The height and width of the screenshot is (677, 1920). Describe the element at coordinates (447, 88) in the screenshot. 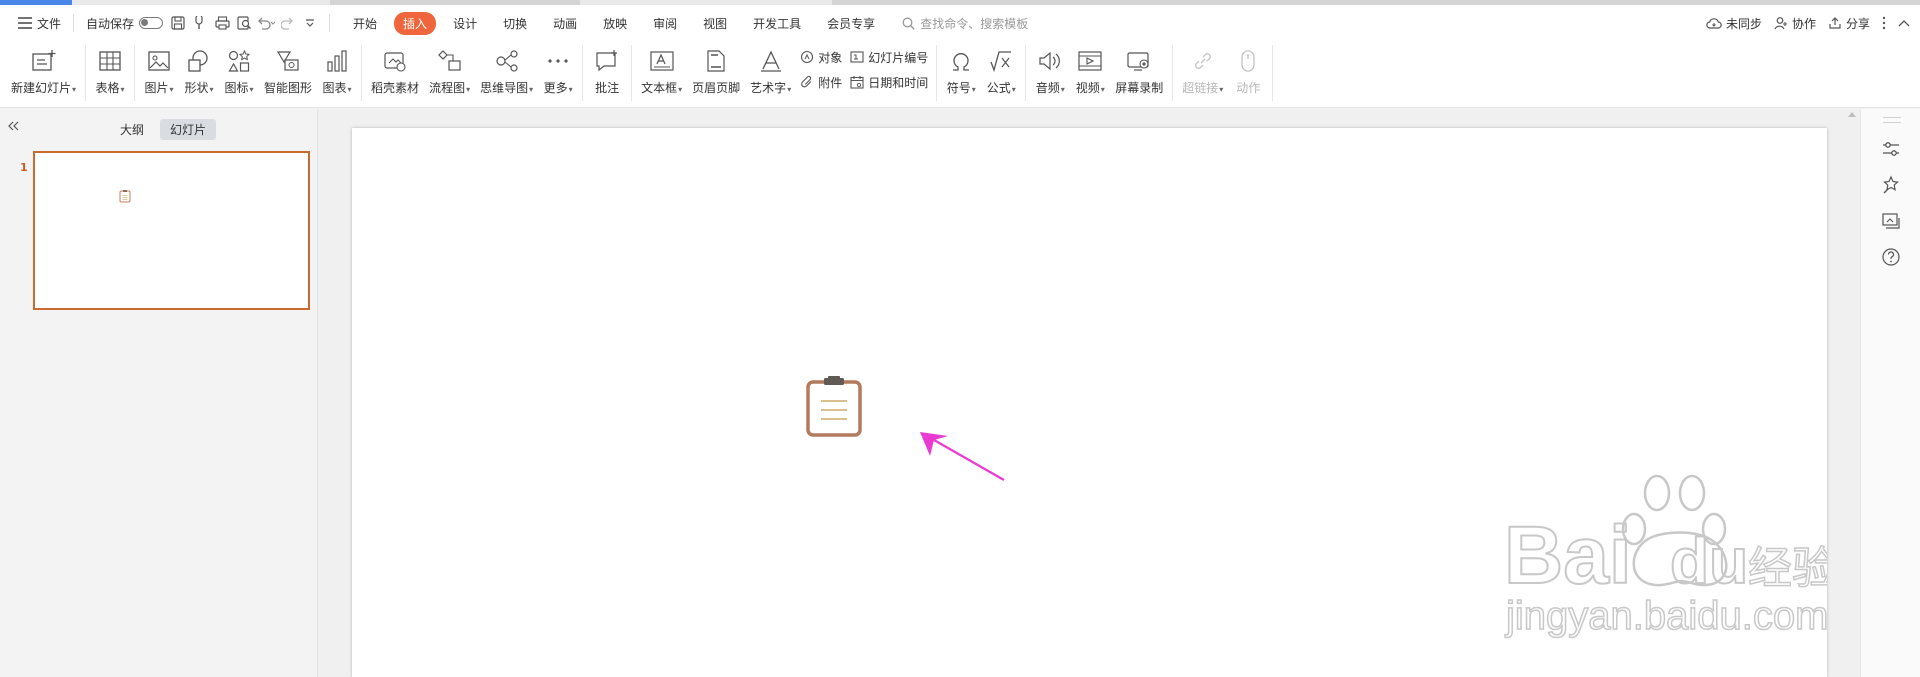

I see `flowchart-label: 流程图` at that location.